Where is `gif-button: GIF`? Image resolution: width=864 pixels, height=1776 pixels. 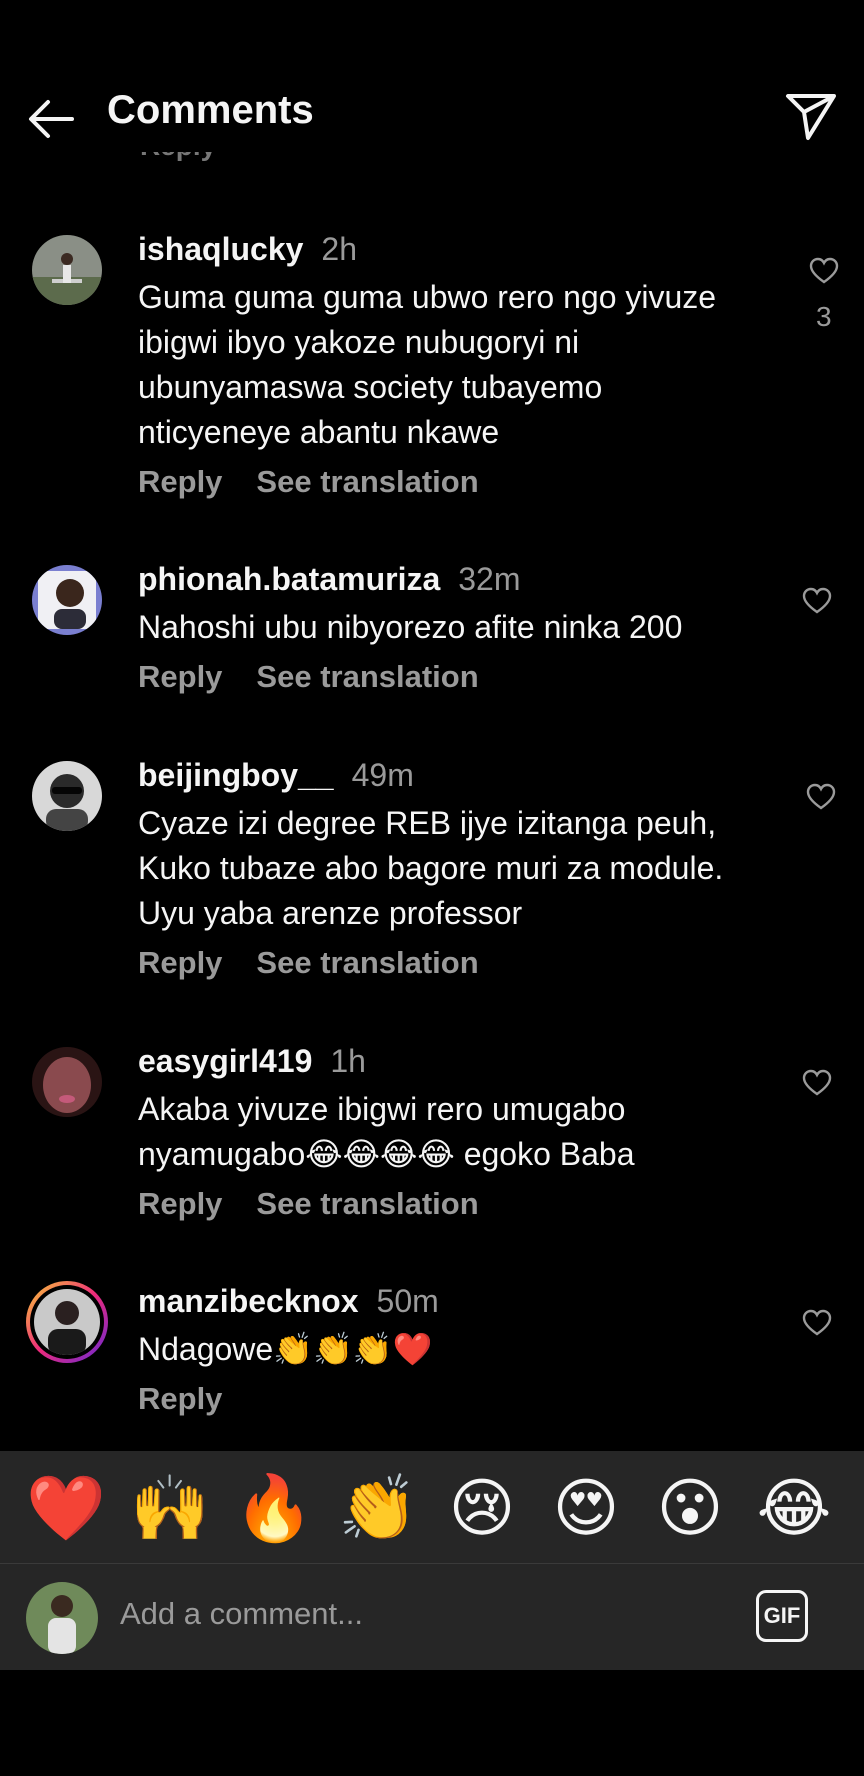
gif-button: GIF is located at coordinates (782, 1616).